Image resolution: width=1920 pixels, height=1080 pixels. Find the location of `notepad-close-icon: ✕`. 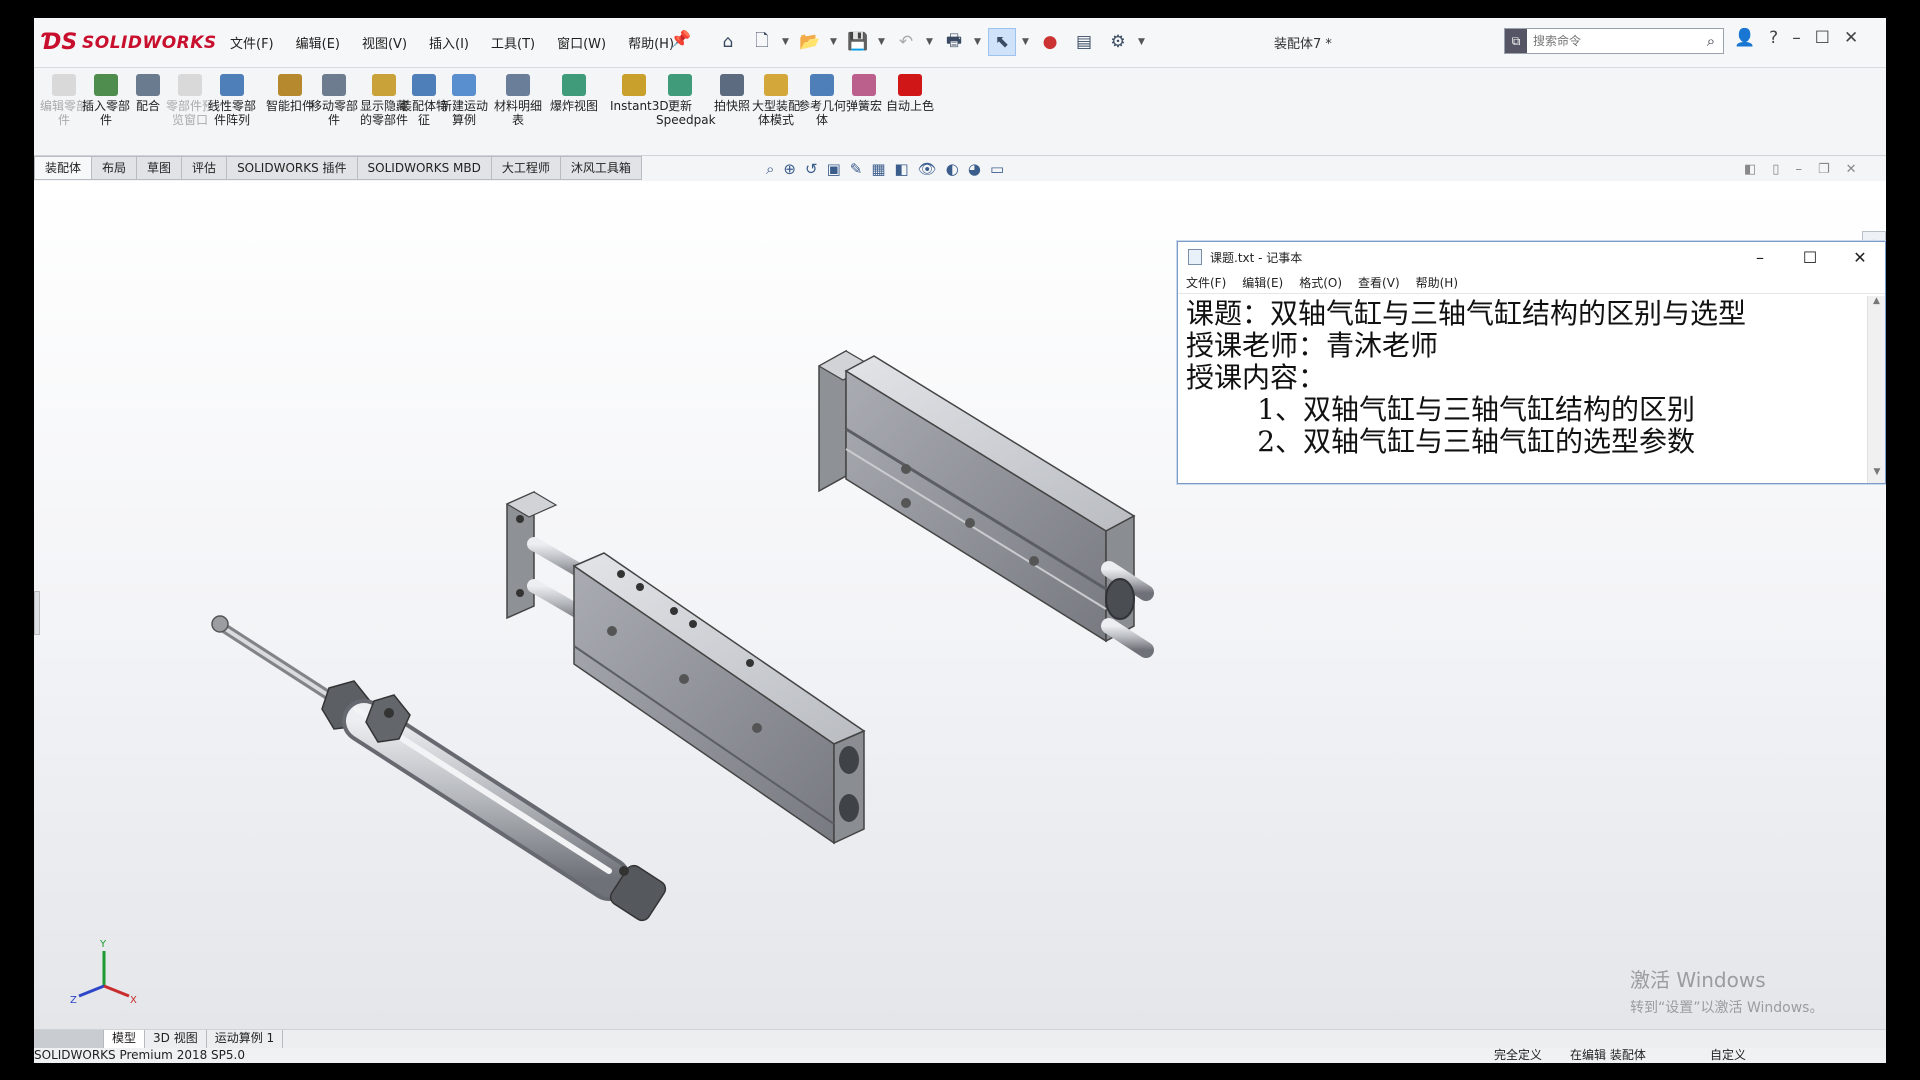

notepad-close-icon: ✕ is located at coordinates (1860, 257).